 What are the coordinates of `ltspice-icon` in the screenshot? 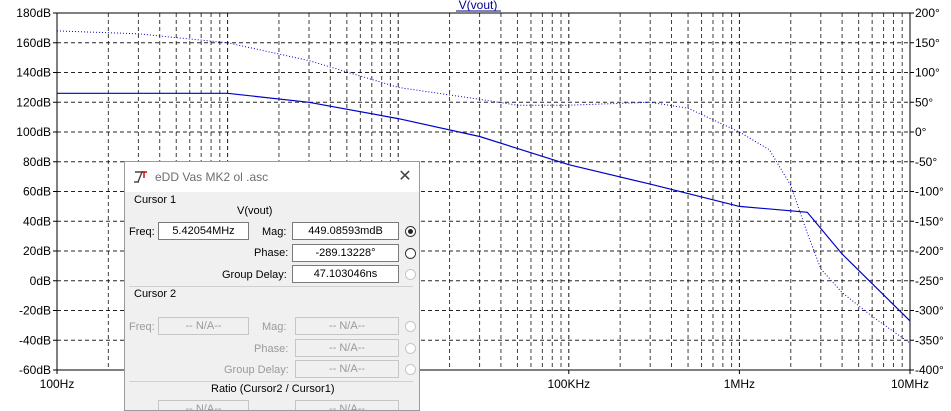 It's located at (140, 177).